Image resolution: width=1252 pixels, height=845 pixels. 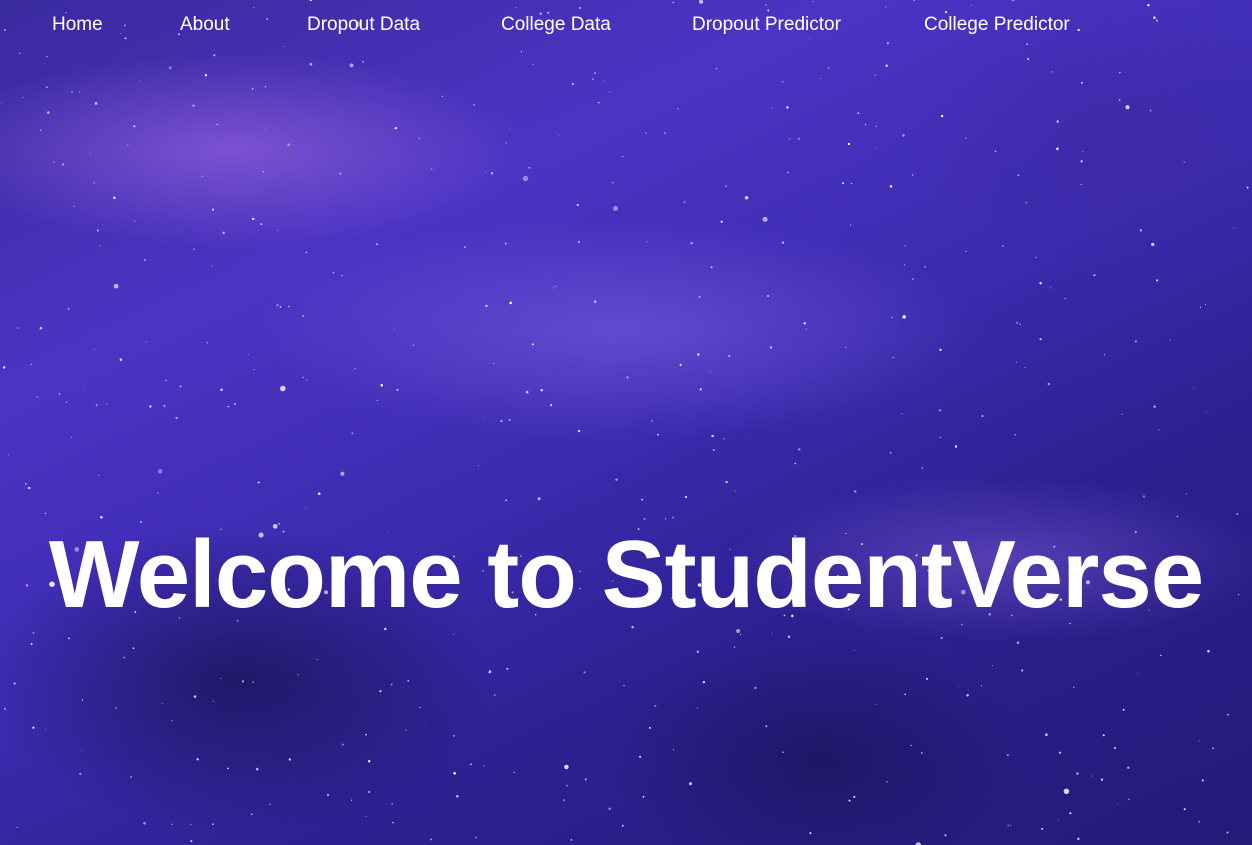 What do you see at coordinates (77, 25) in the screenshot?
I see `nav-link-home: Home` at bounding box center [77, 25].